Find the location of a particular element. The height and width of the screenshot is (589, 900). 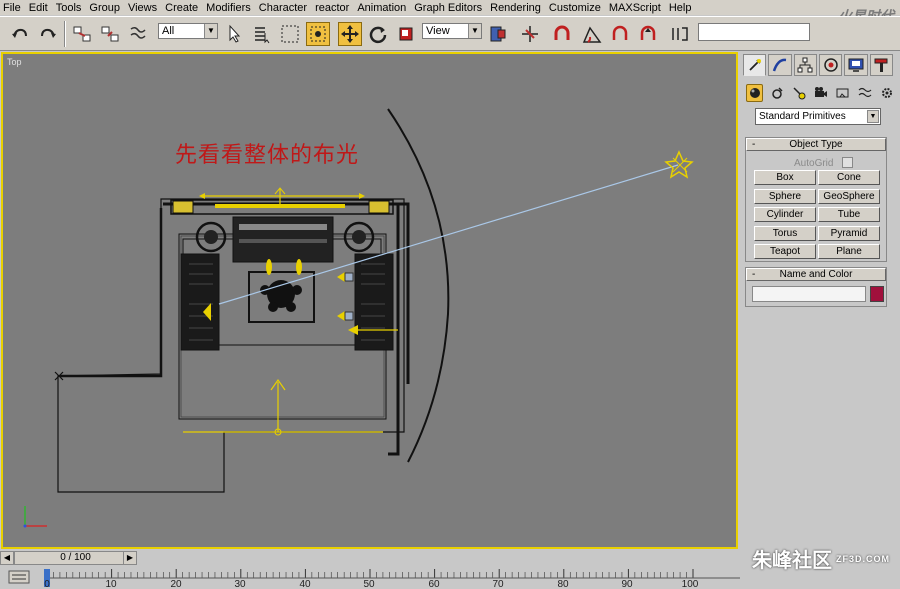

teapot-button: Teapot is located at coordinates (785, 251).